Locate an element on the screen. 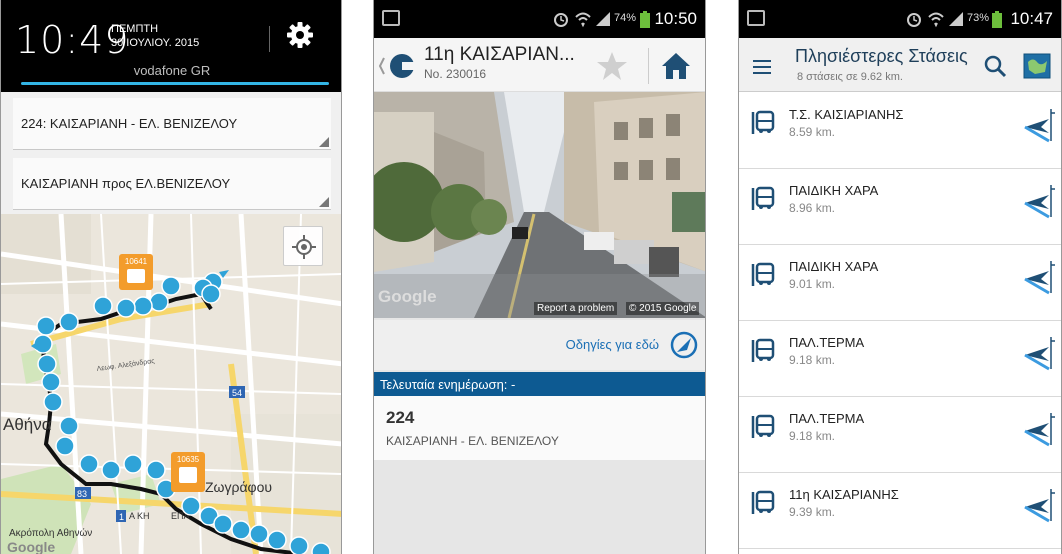 The image size is (1062, 554). street-view-photo: Google Report a problem © 2015 Google is located at coordinates (539, 205).